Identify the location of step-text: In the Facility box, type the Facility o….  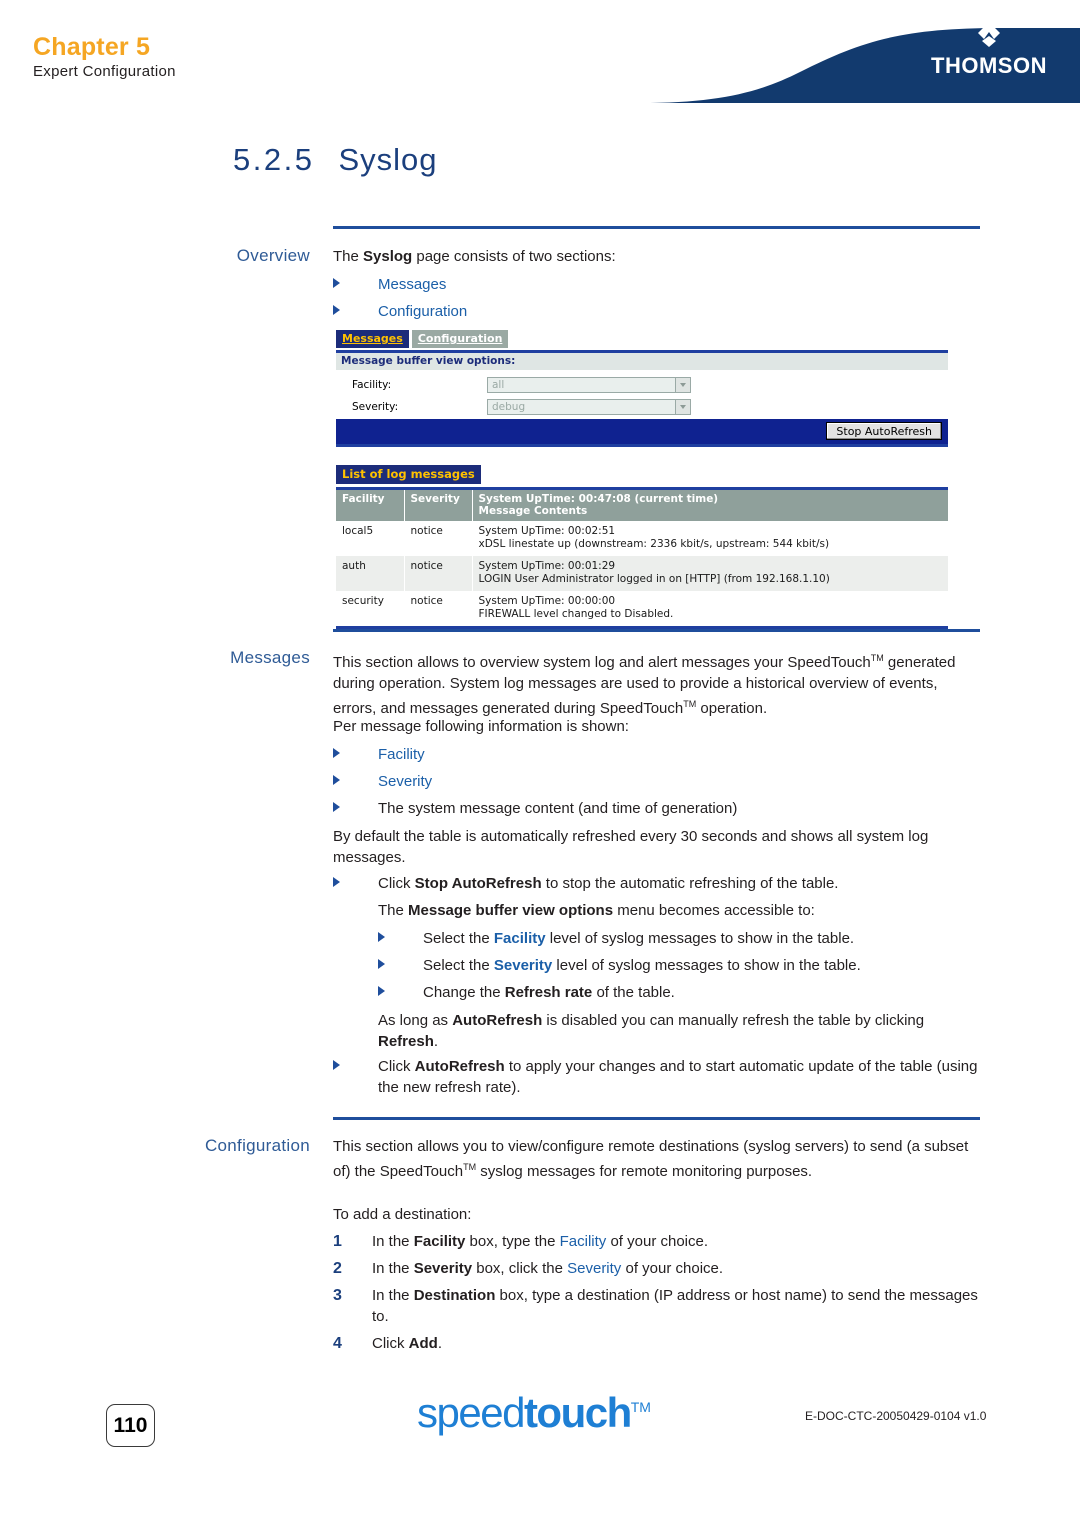
(675, 1241).